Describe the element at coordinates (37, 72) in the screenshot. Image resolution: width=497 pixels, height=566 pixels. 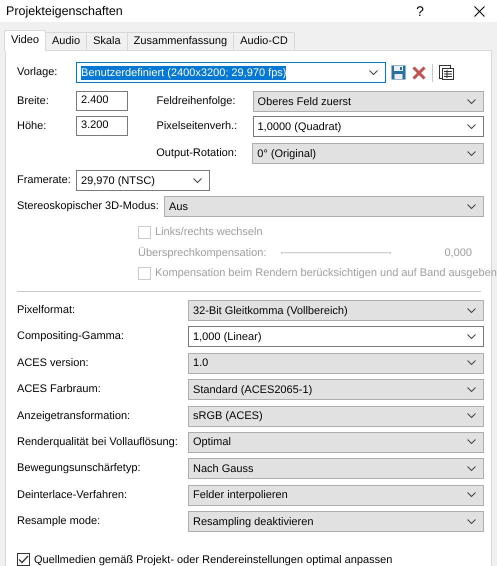
I see `field-label: Vorlage:` at that location.